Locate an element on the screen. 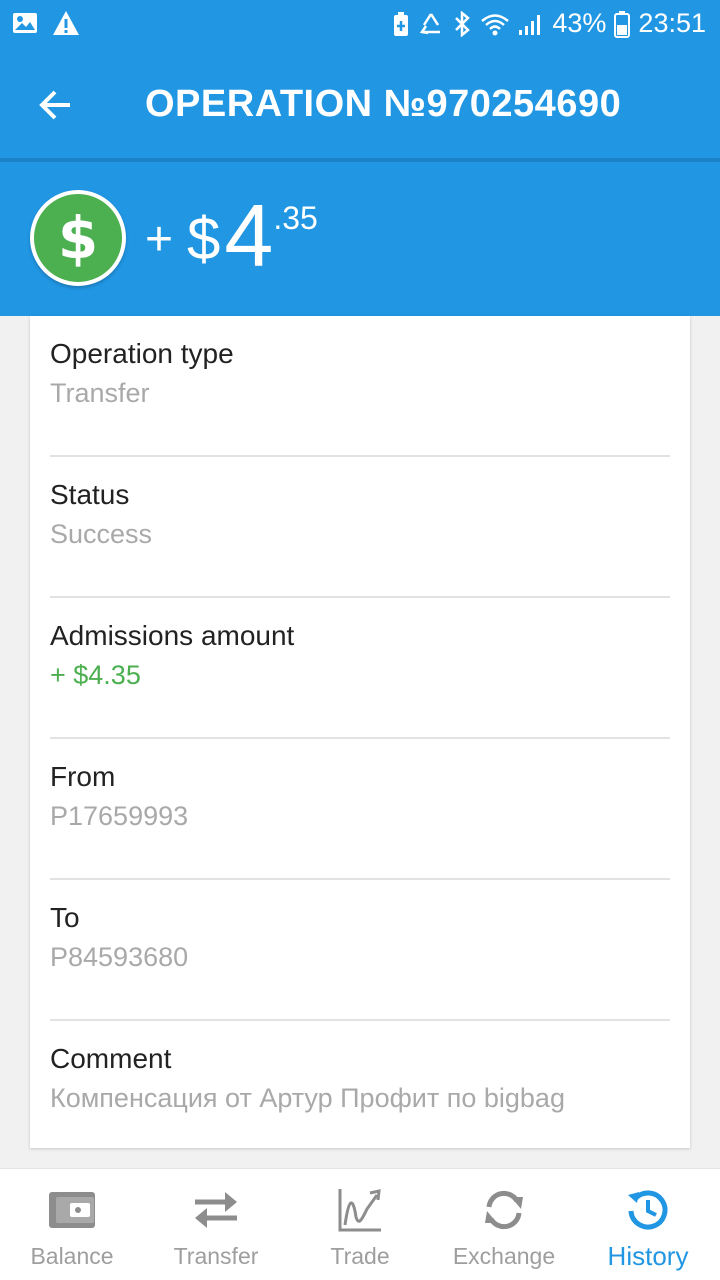 Image resolution: width=720 pixels, height=1280 pixels. nav-item-trade: Trade is located at coordinates (360, 1224).